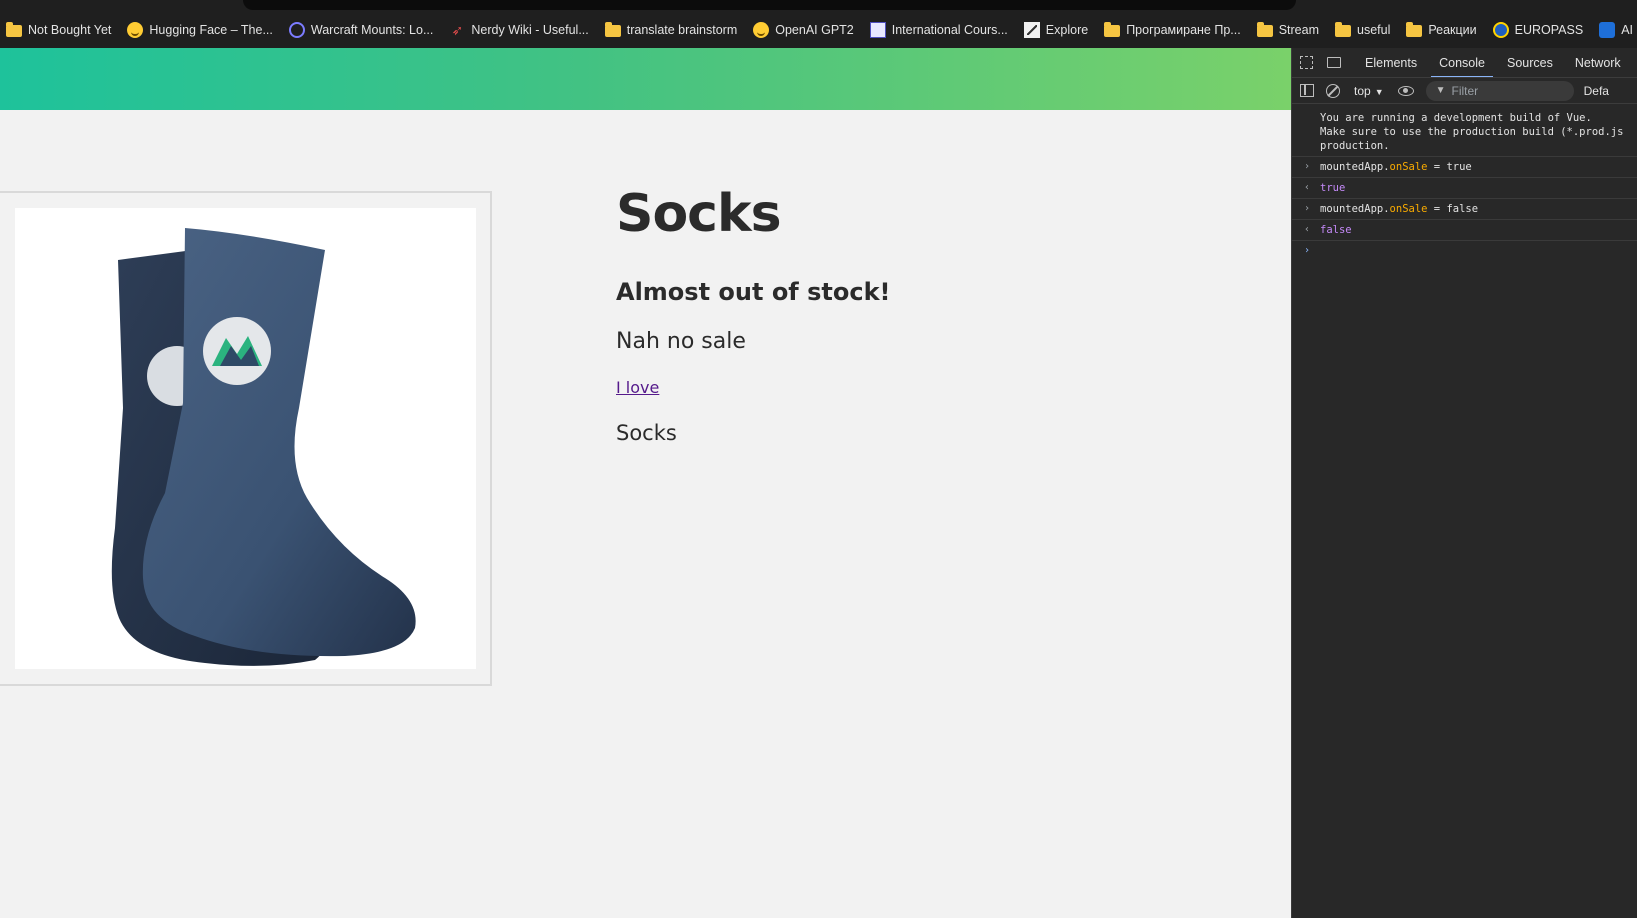  I want to click on context-selector: top ▼, so click(1369, 91).